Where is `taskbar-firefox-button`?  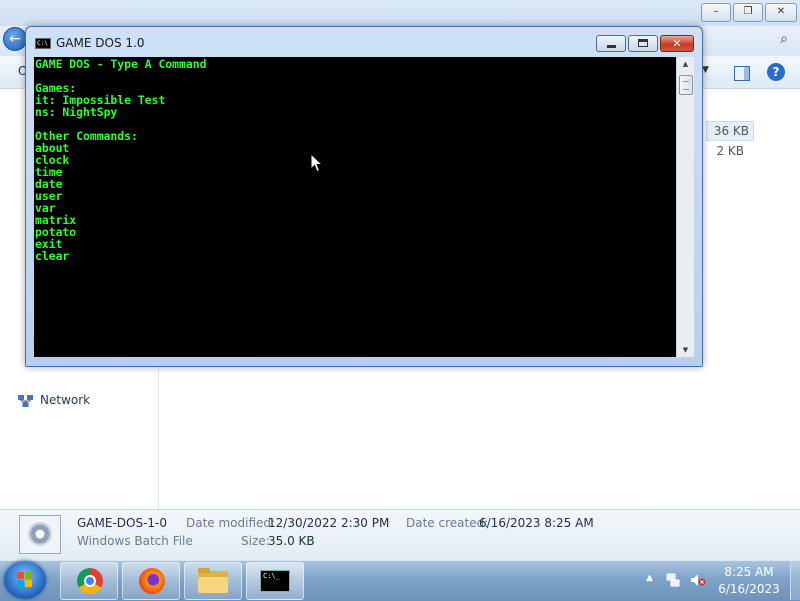
taskbar-firefox-button is located at coordinates (151, 581).